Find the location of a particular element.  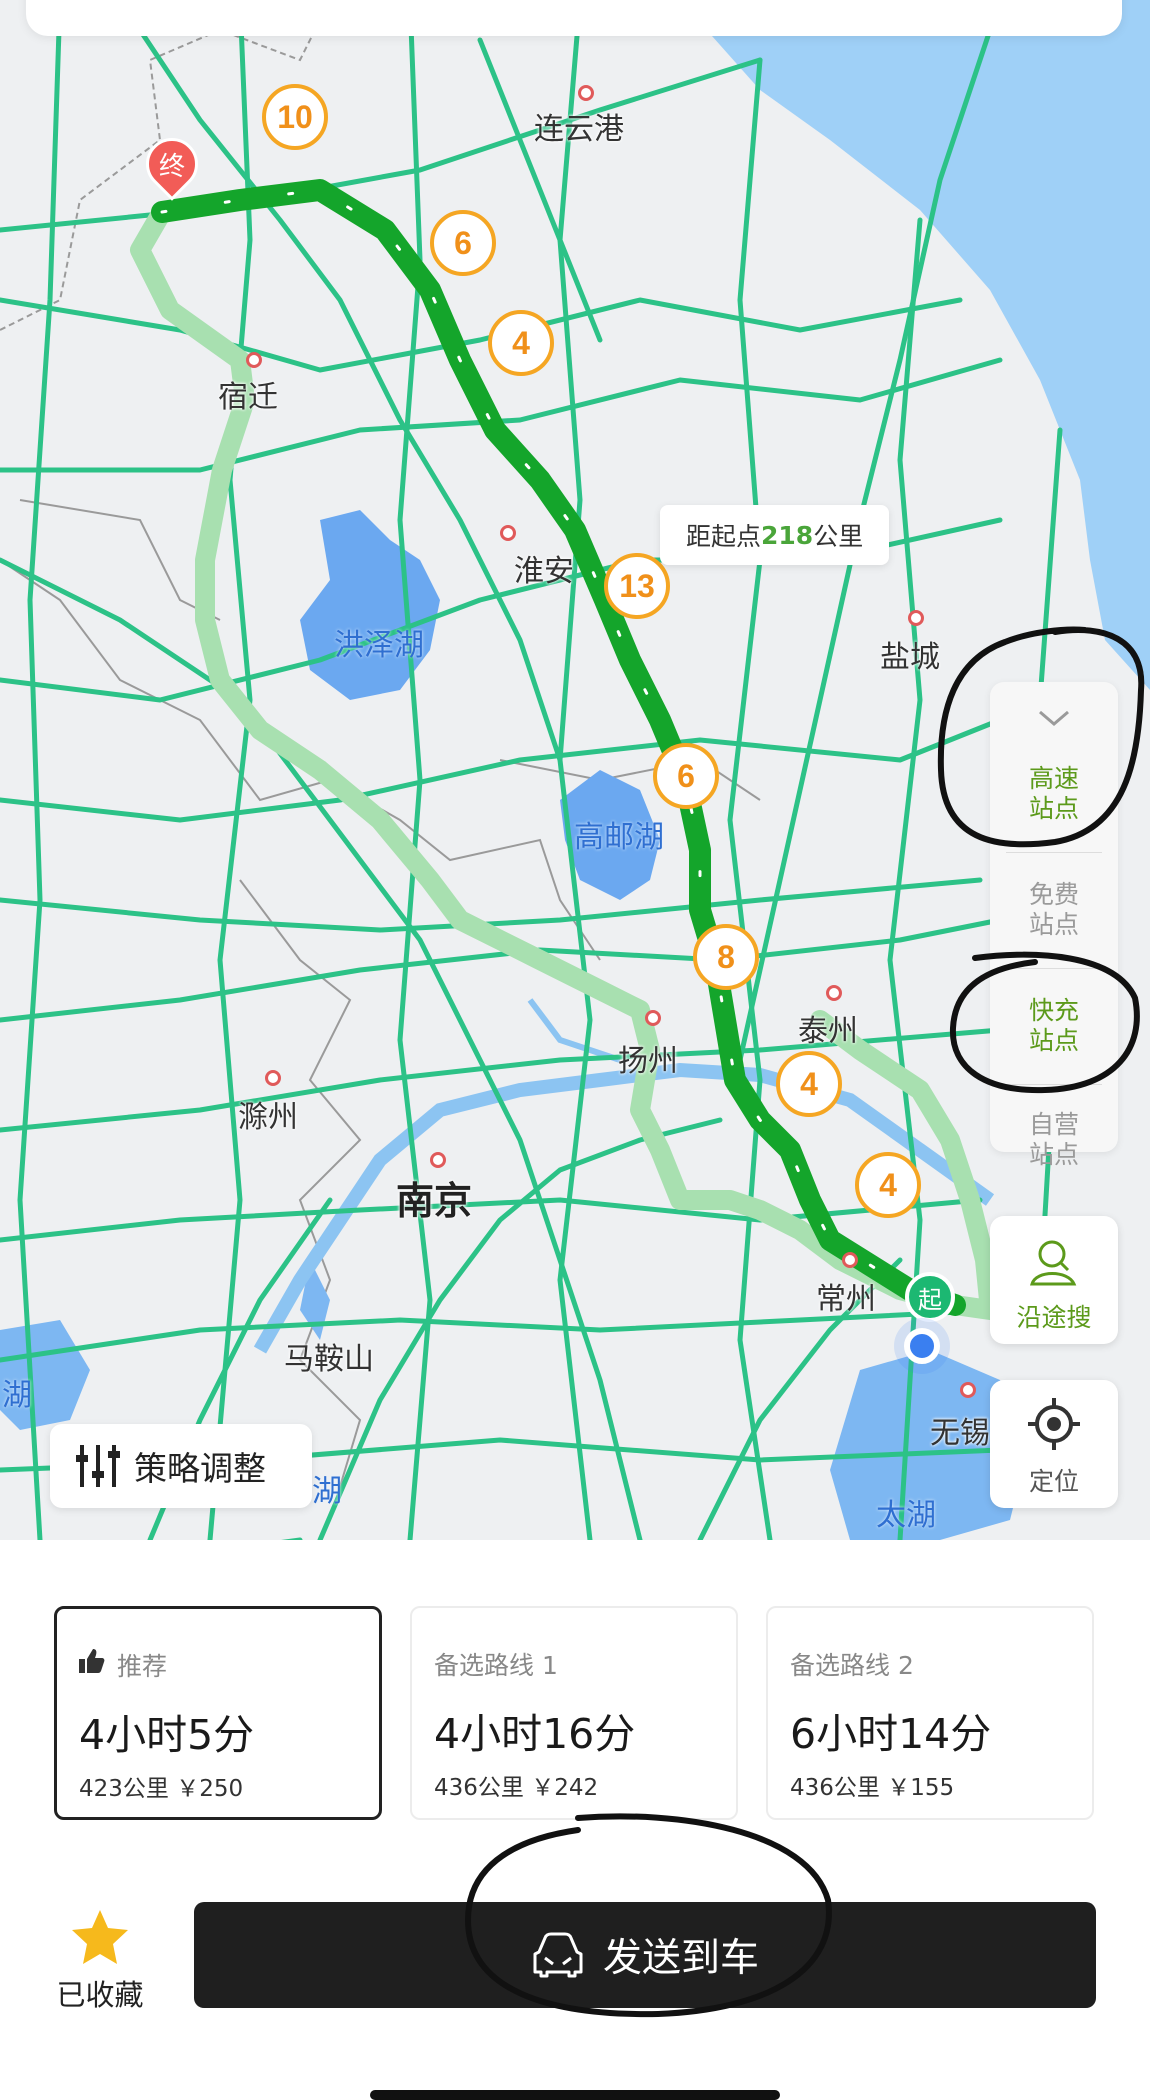

city-label-huaian: 淮安 is located at coordinates (544, 571).